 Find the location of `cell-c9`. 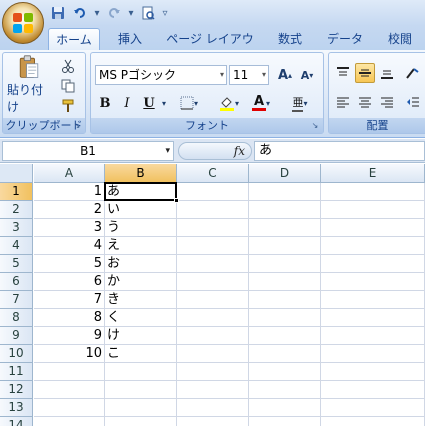

cell-c9 is located at coordinates (213, 336).